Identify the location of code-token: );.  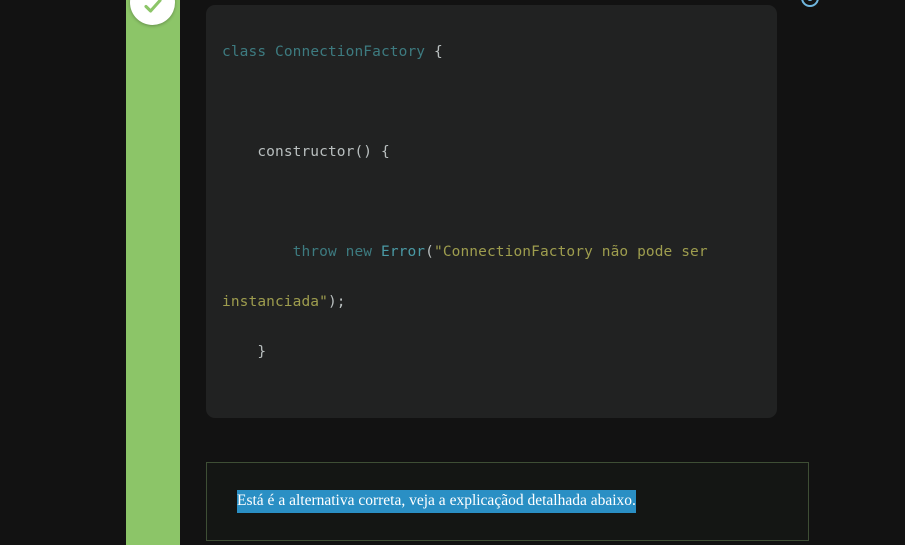
(336, 302).